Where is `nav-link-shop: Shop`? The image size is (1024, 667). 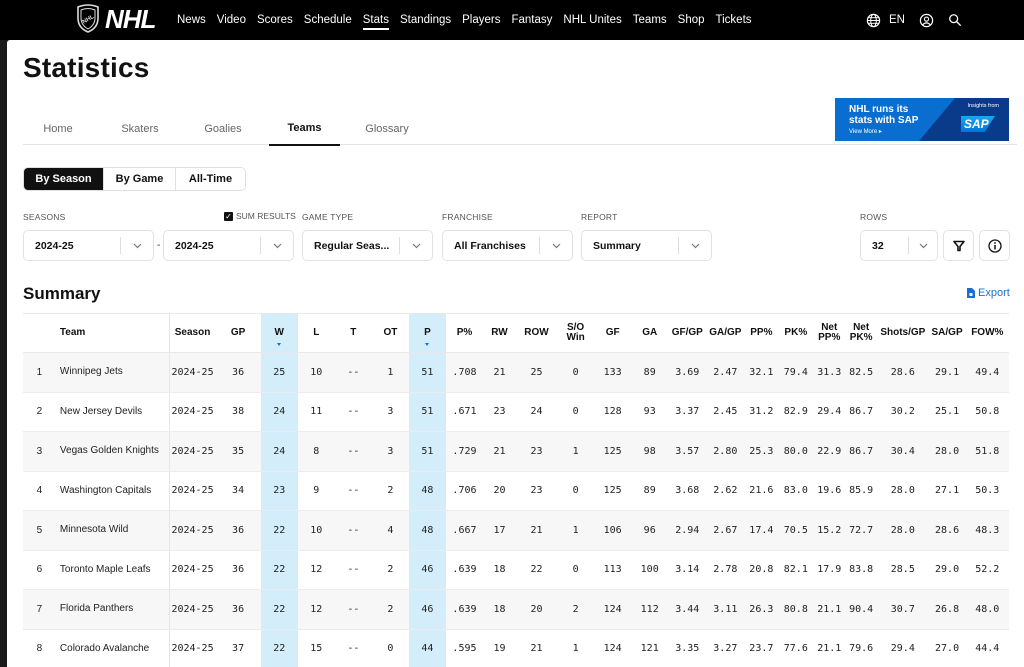
nav-link-shop: Shop is located at coordinates (691, 20).